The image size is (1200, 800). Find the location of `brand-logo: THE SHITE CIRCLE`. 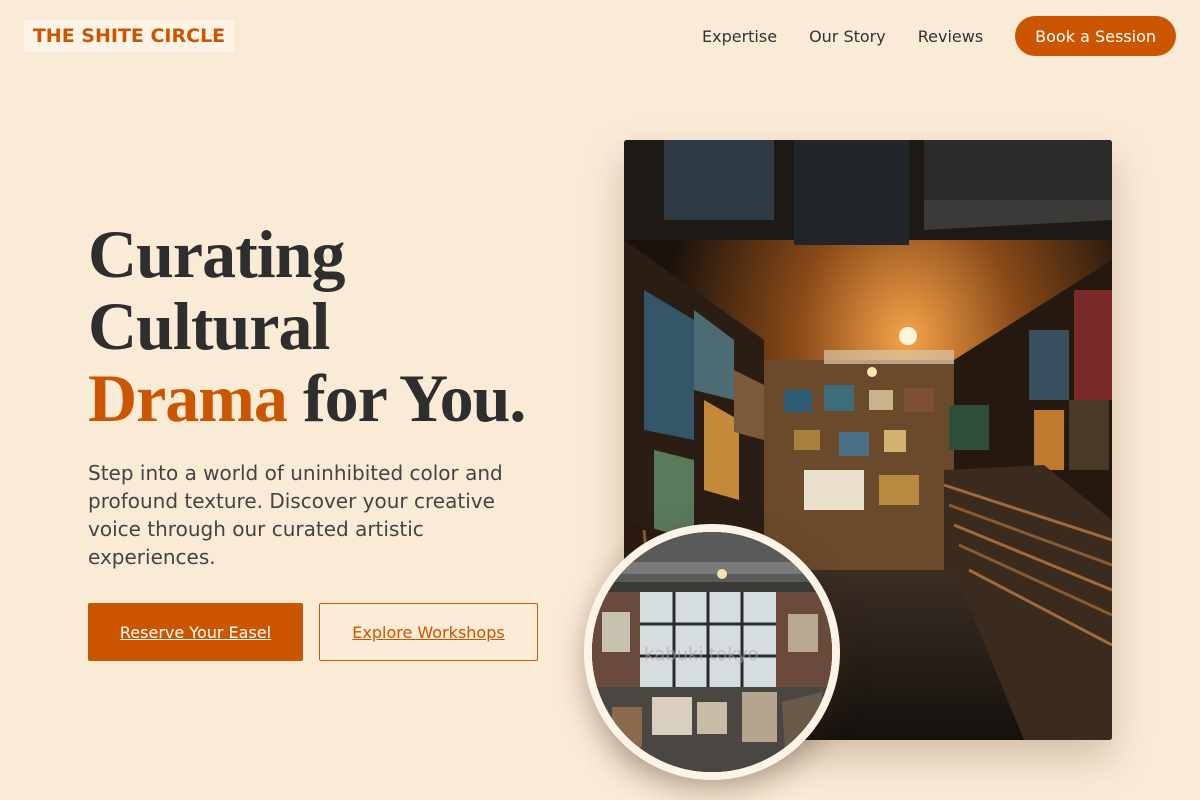

brand-logo: THE SHITE CIRCLE is located at coordinates (129, 36).